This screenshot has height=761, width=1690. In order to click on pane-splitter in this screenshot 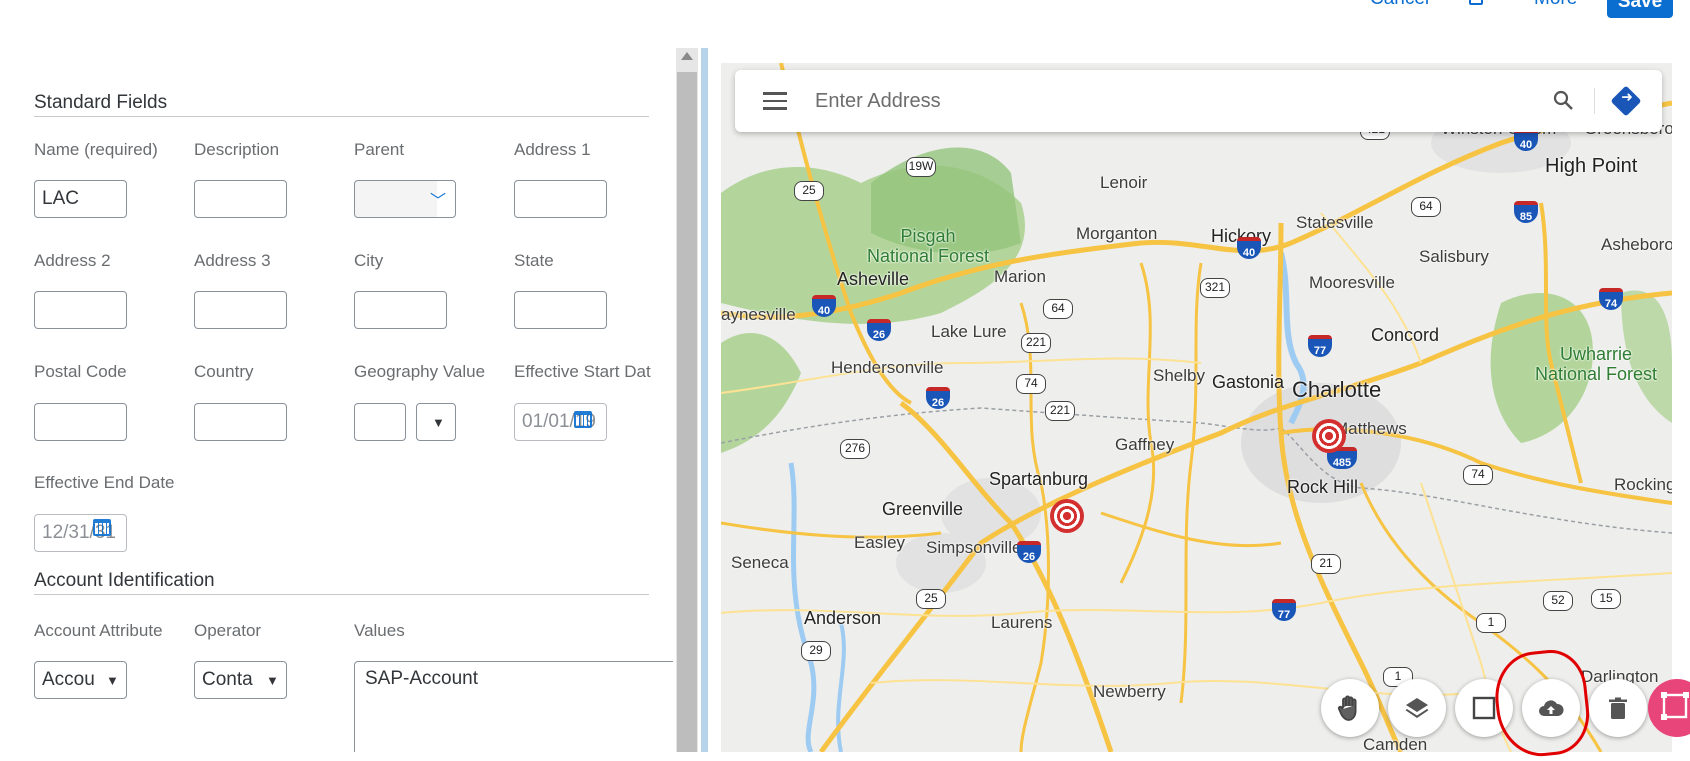, I will do `click(704, 400)`.